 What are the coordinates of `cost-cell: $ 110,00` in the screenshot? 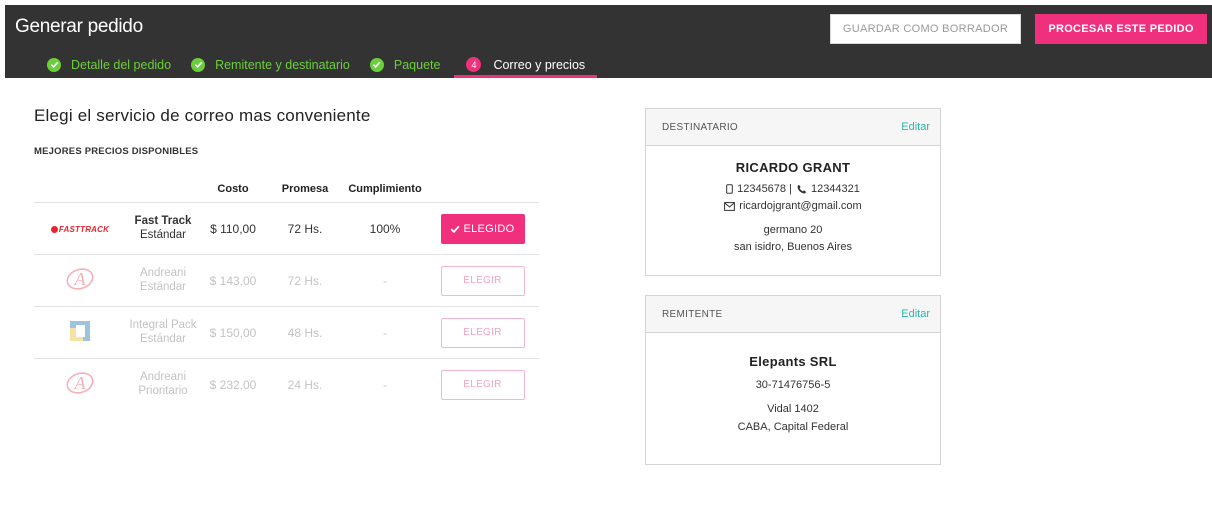 It's located at (233, 228).